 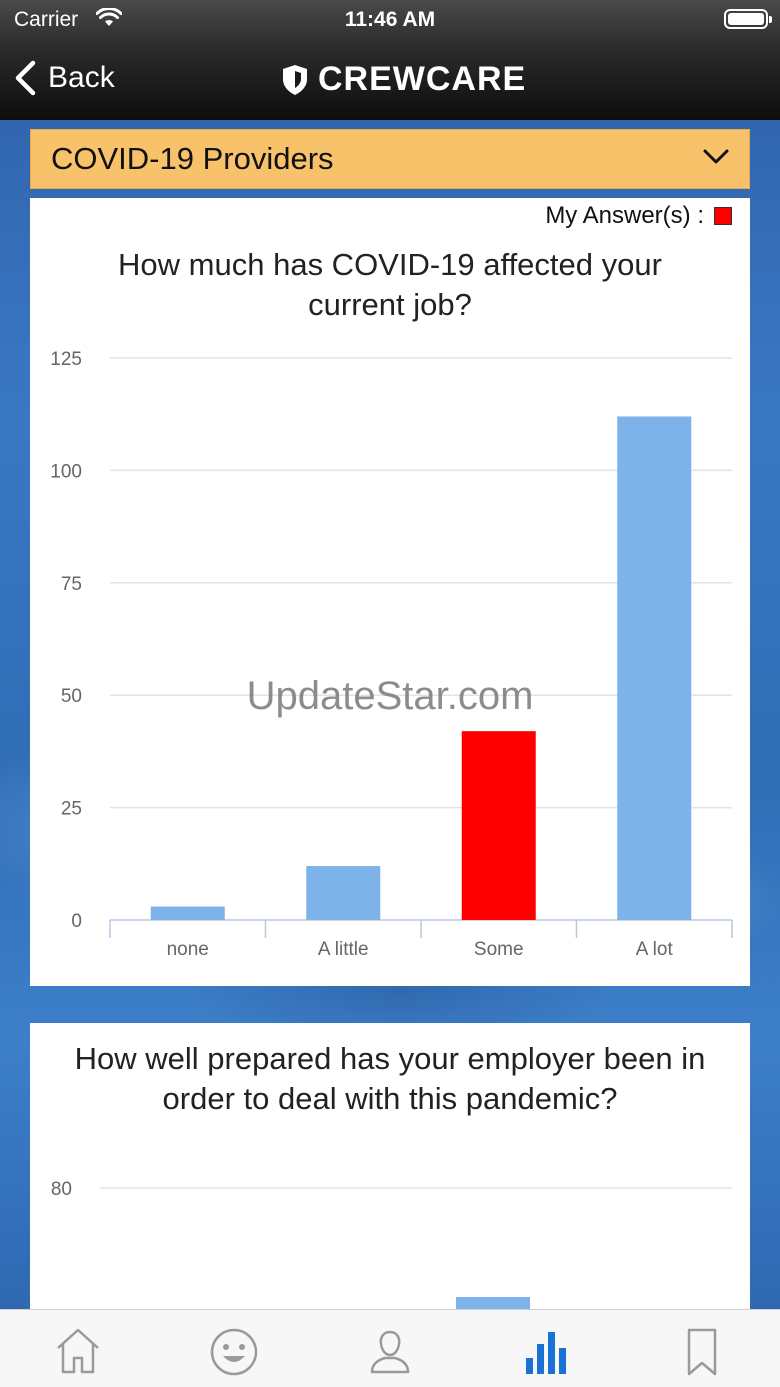 I want to click on x-tick-label: none, so click(x=188, y=949).